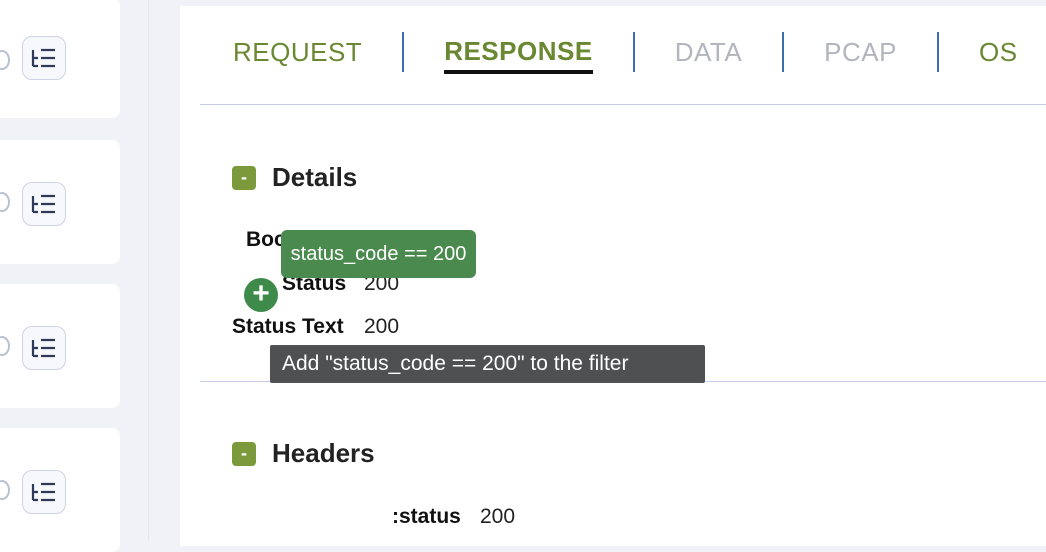 Image resolution: width=1046 pixels, height=552 pixels. I want to click on tab-pcap: PCAP, so click(860, 52).